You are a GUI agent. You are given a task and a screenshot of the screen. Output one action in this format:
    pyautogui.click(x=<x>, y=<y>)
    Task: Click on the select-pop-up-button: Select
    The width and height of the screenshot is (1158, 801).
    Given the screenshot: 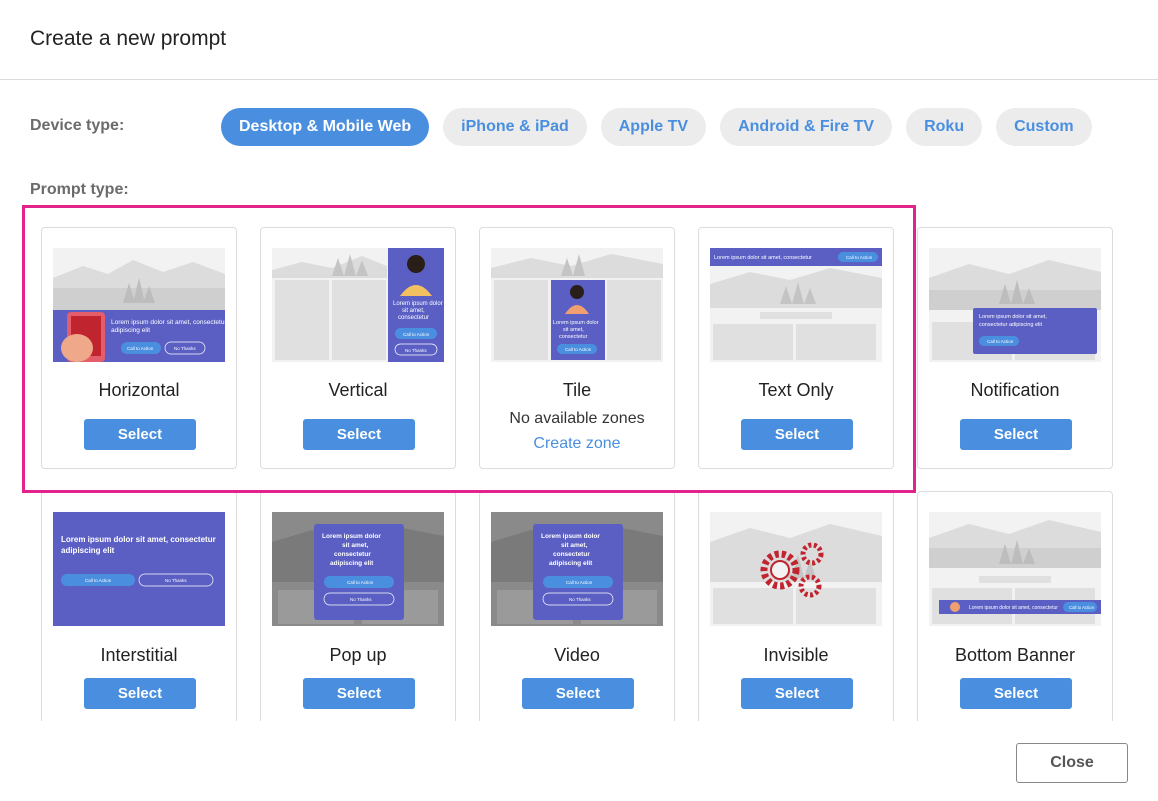 What is the action you would take?
    pyautogui.click(x=359, y=693)
    